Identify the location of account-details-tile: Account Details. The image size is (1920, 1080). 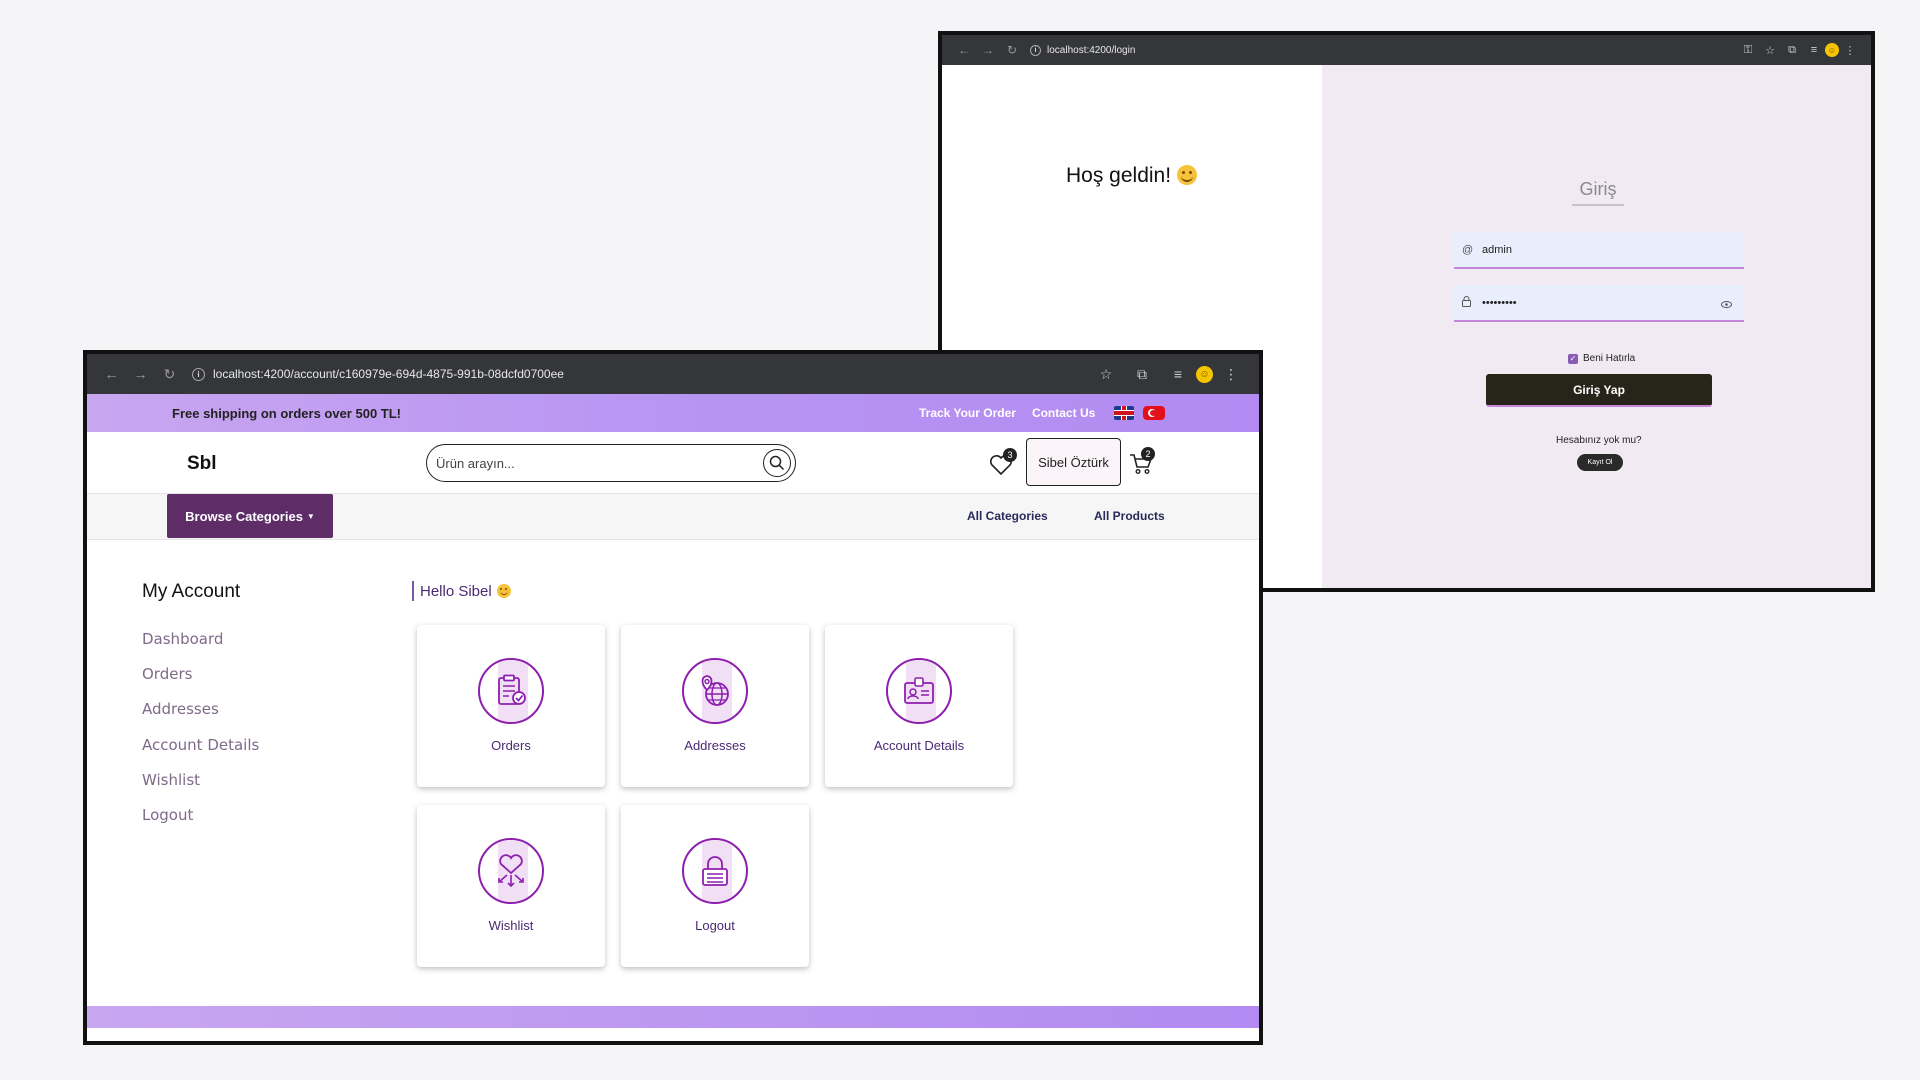
(919, 706).